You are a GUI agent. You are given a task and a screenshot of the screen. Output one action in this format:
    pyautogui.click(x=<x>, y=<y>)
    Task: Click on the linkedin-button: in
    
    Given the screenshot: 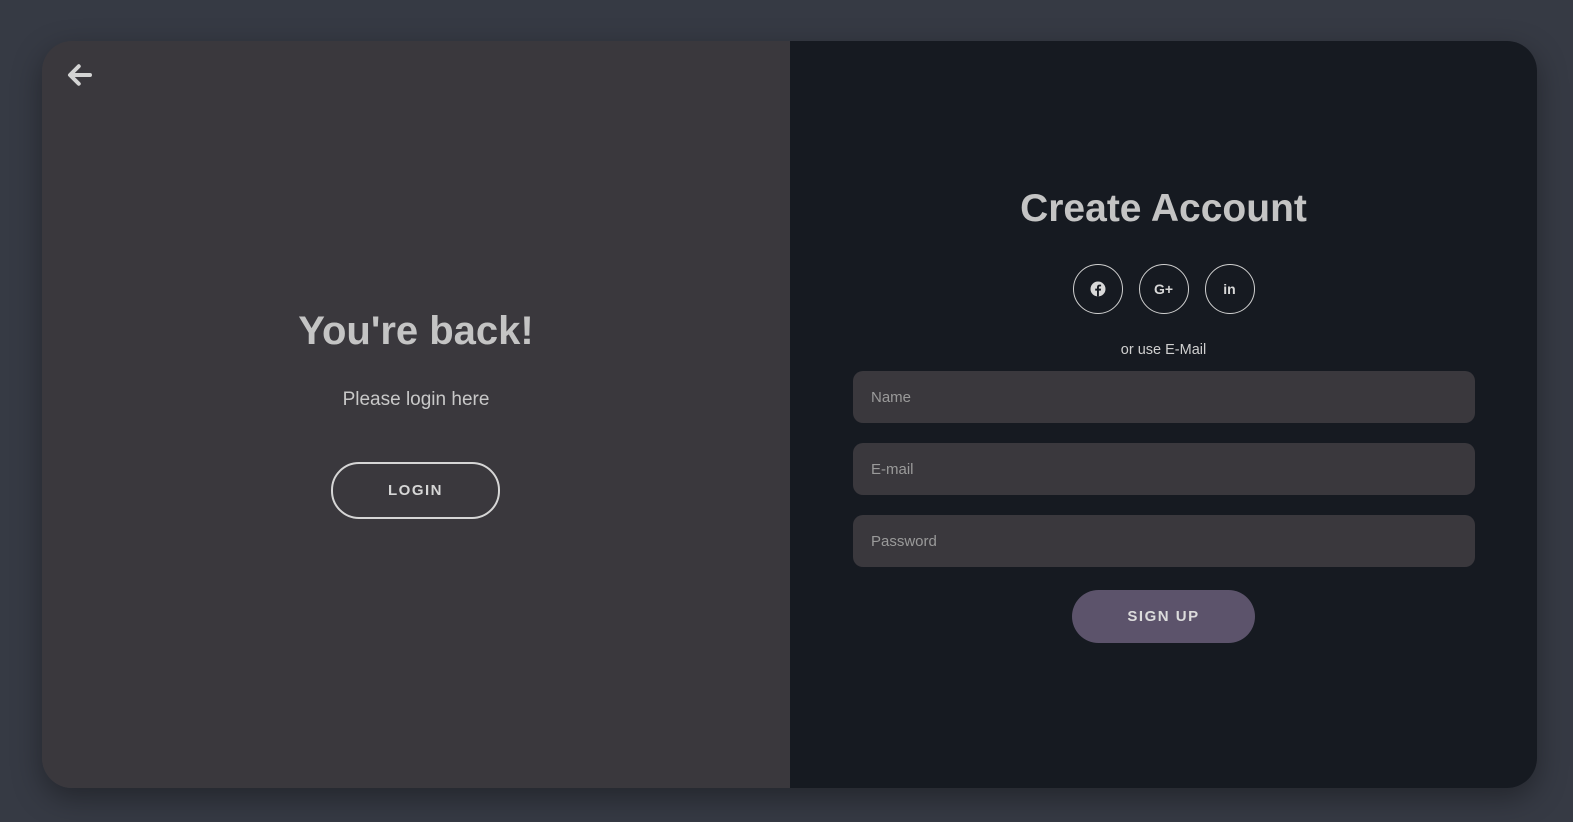 What is the action you would take?
    pyautogui.click(x=1229, y=289)
    